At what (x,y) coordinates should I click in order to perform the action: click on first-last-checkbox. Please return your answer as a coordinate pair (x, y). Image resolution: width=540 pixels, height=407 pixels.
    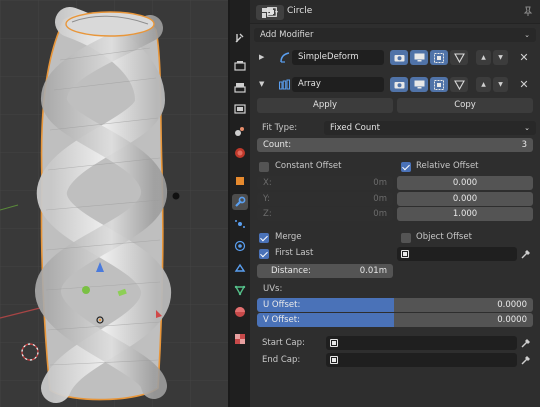
    Looking at the image, I should click on (264, 254).